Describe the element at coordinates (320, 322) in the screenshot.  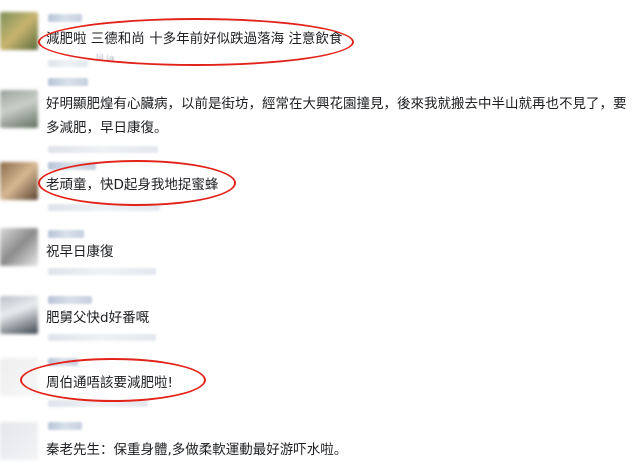
I see `comment-item: 肥舅父快d好番嘅` at that location.